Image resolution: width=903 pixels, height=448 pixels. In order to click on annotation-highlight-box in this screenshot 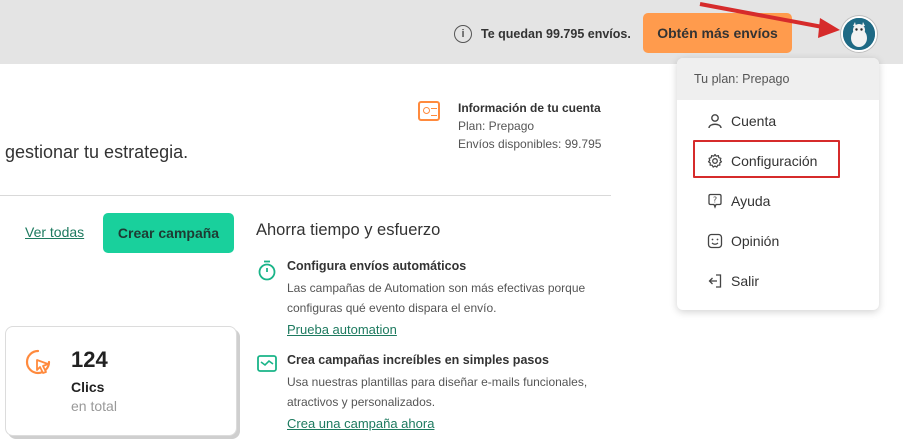, I will do `click(766, 159)`.